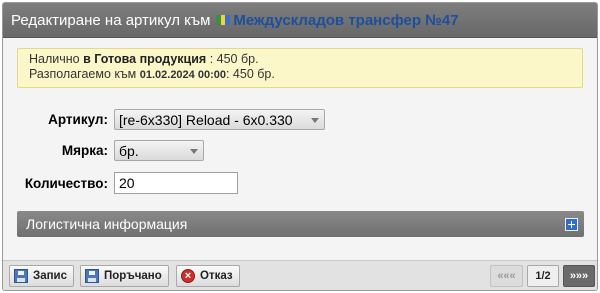  I want to click on ordered-icon, so click(92, 276).